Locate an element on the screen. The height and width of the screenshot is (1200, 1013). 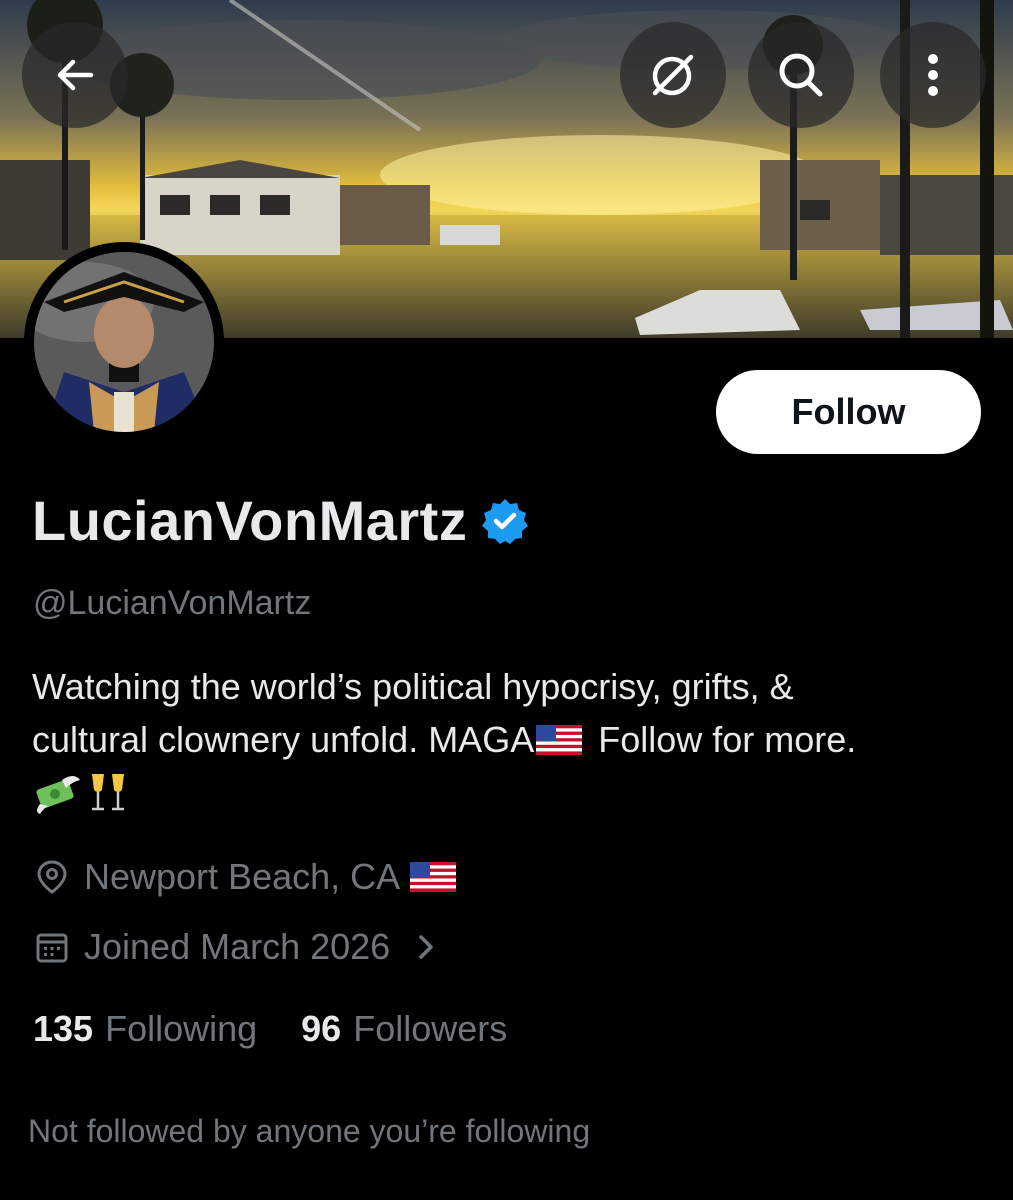
location-text: Newport Beach, CA is located at coordinates (242, 876).